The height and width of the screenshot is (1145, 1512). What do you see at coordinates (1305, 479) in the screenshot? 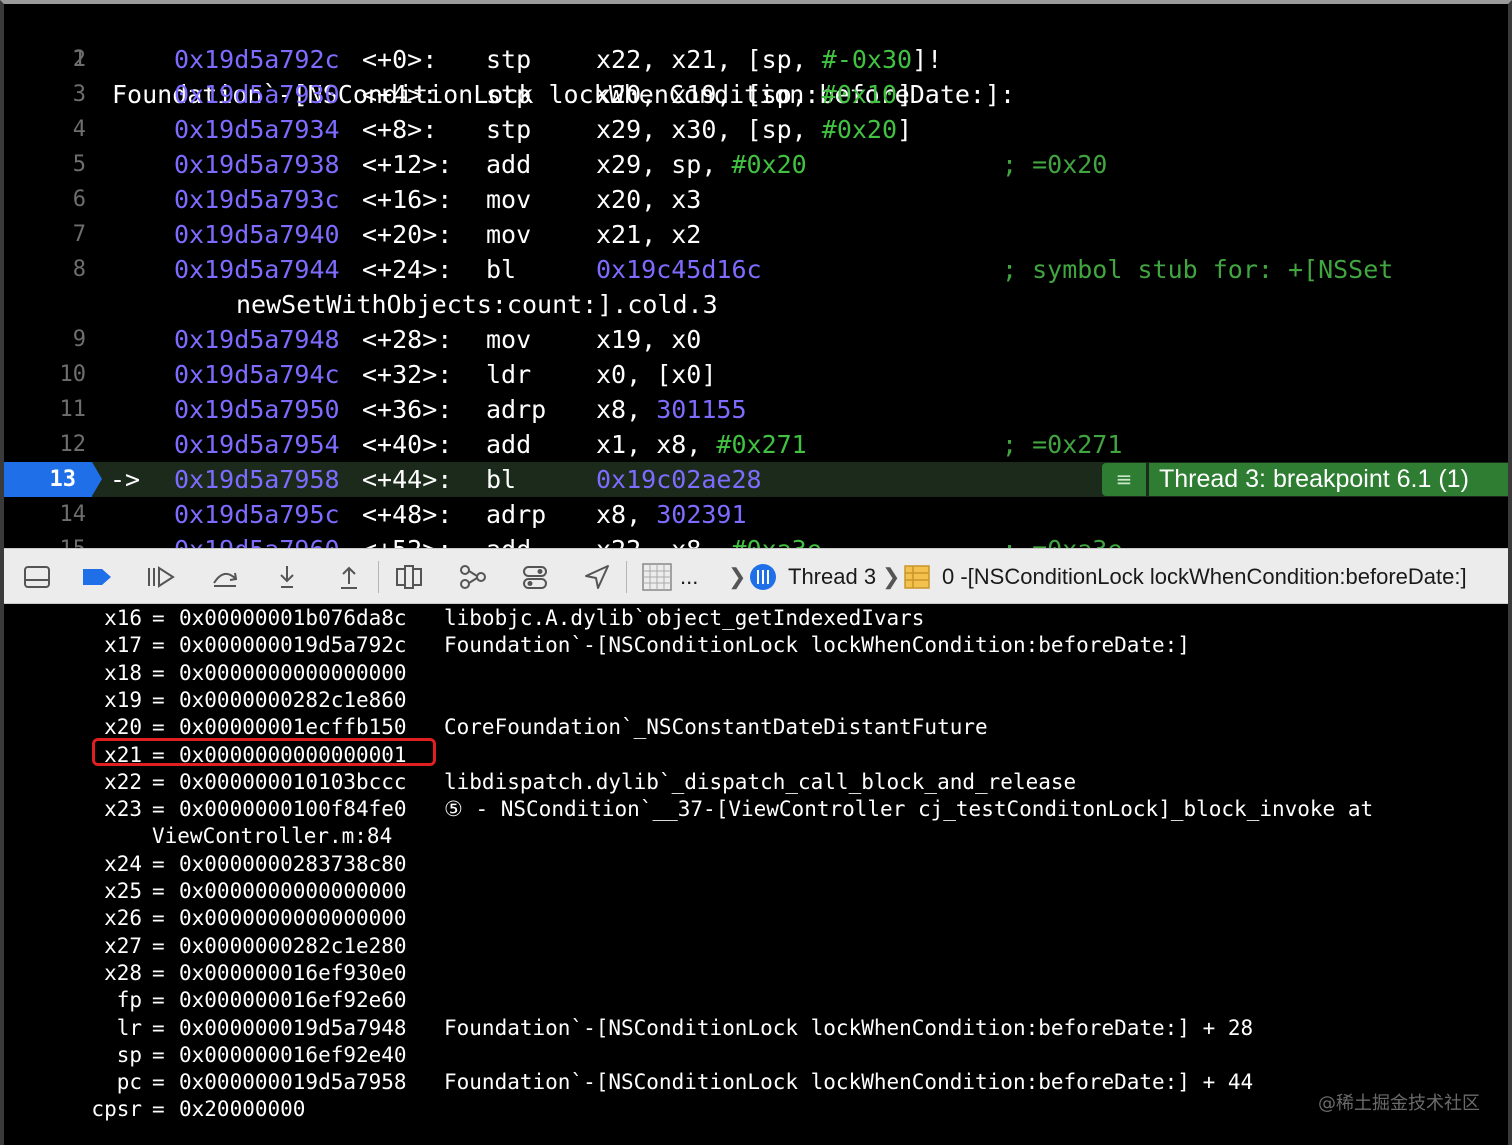
I see `breakpoint-annotation: ≡ Thread 3: breakpoint 6.1 (1)` at bounding box center [1305, 479].